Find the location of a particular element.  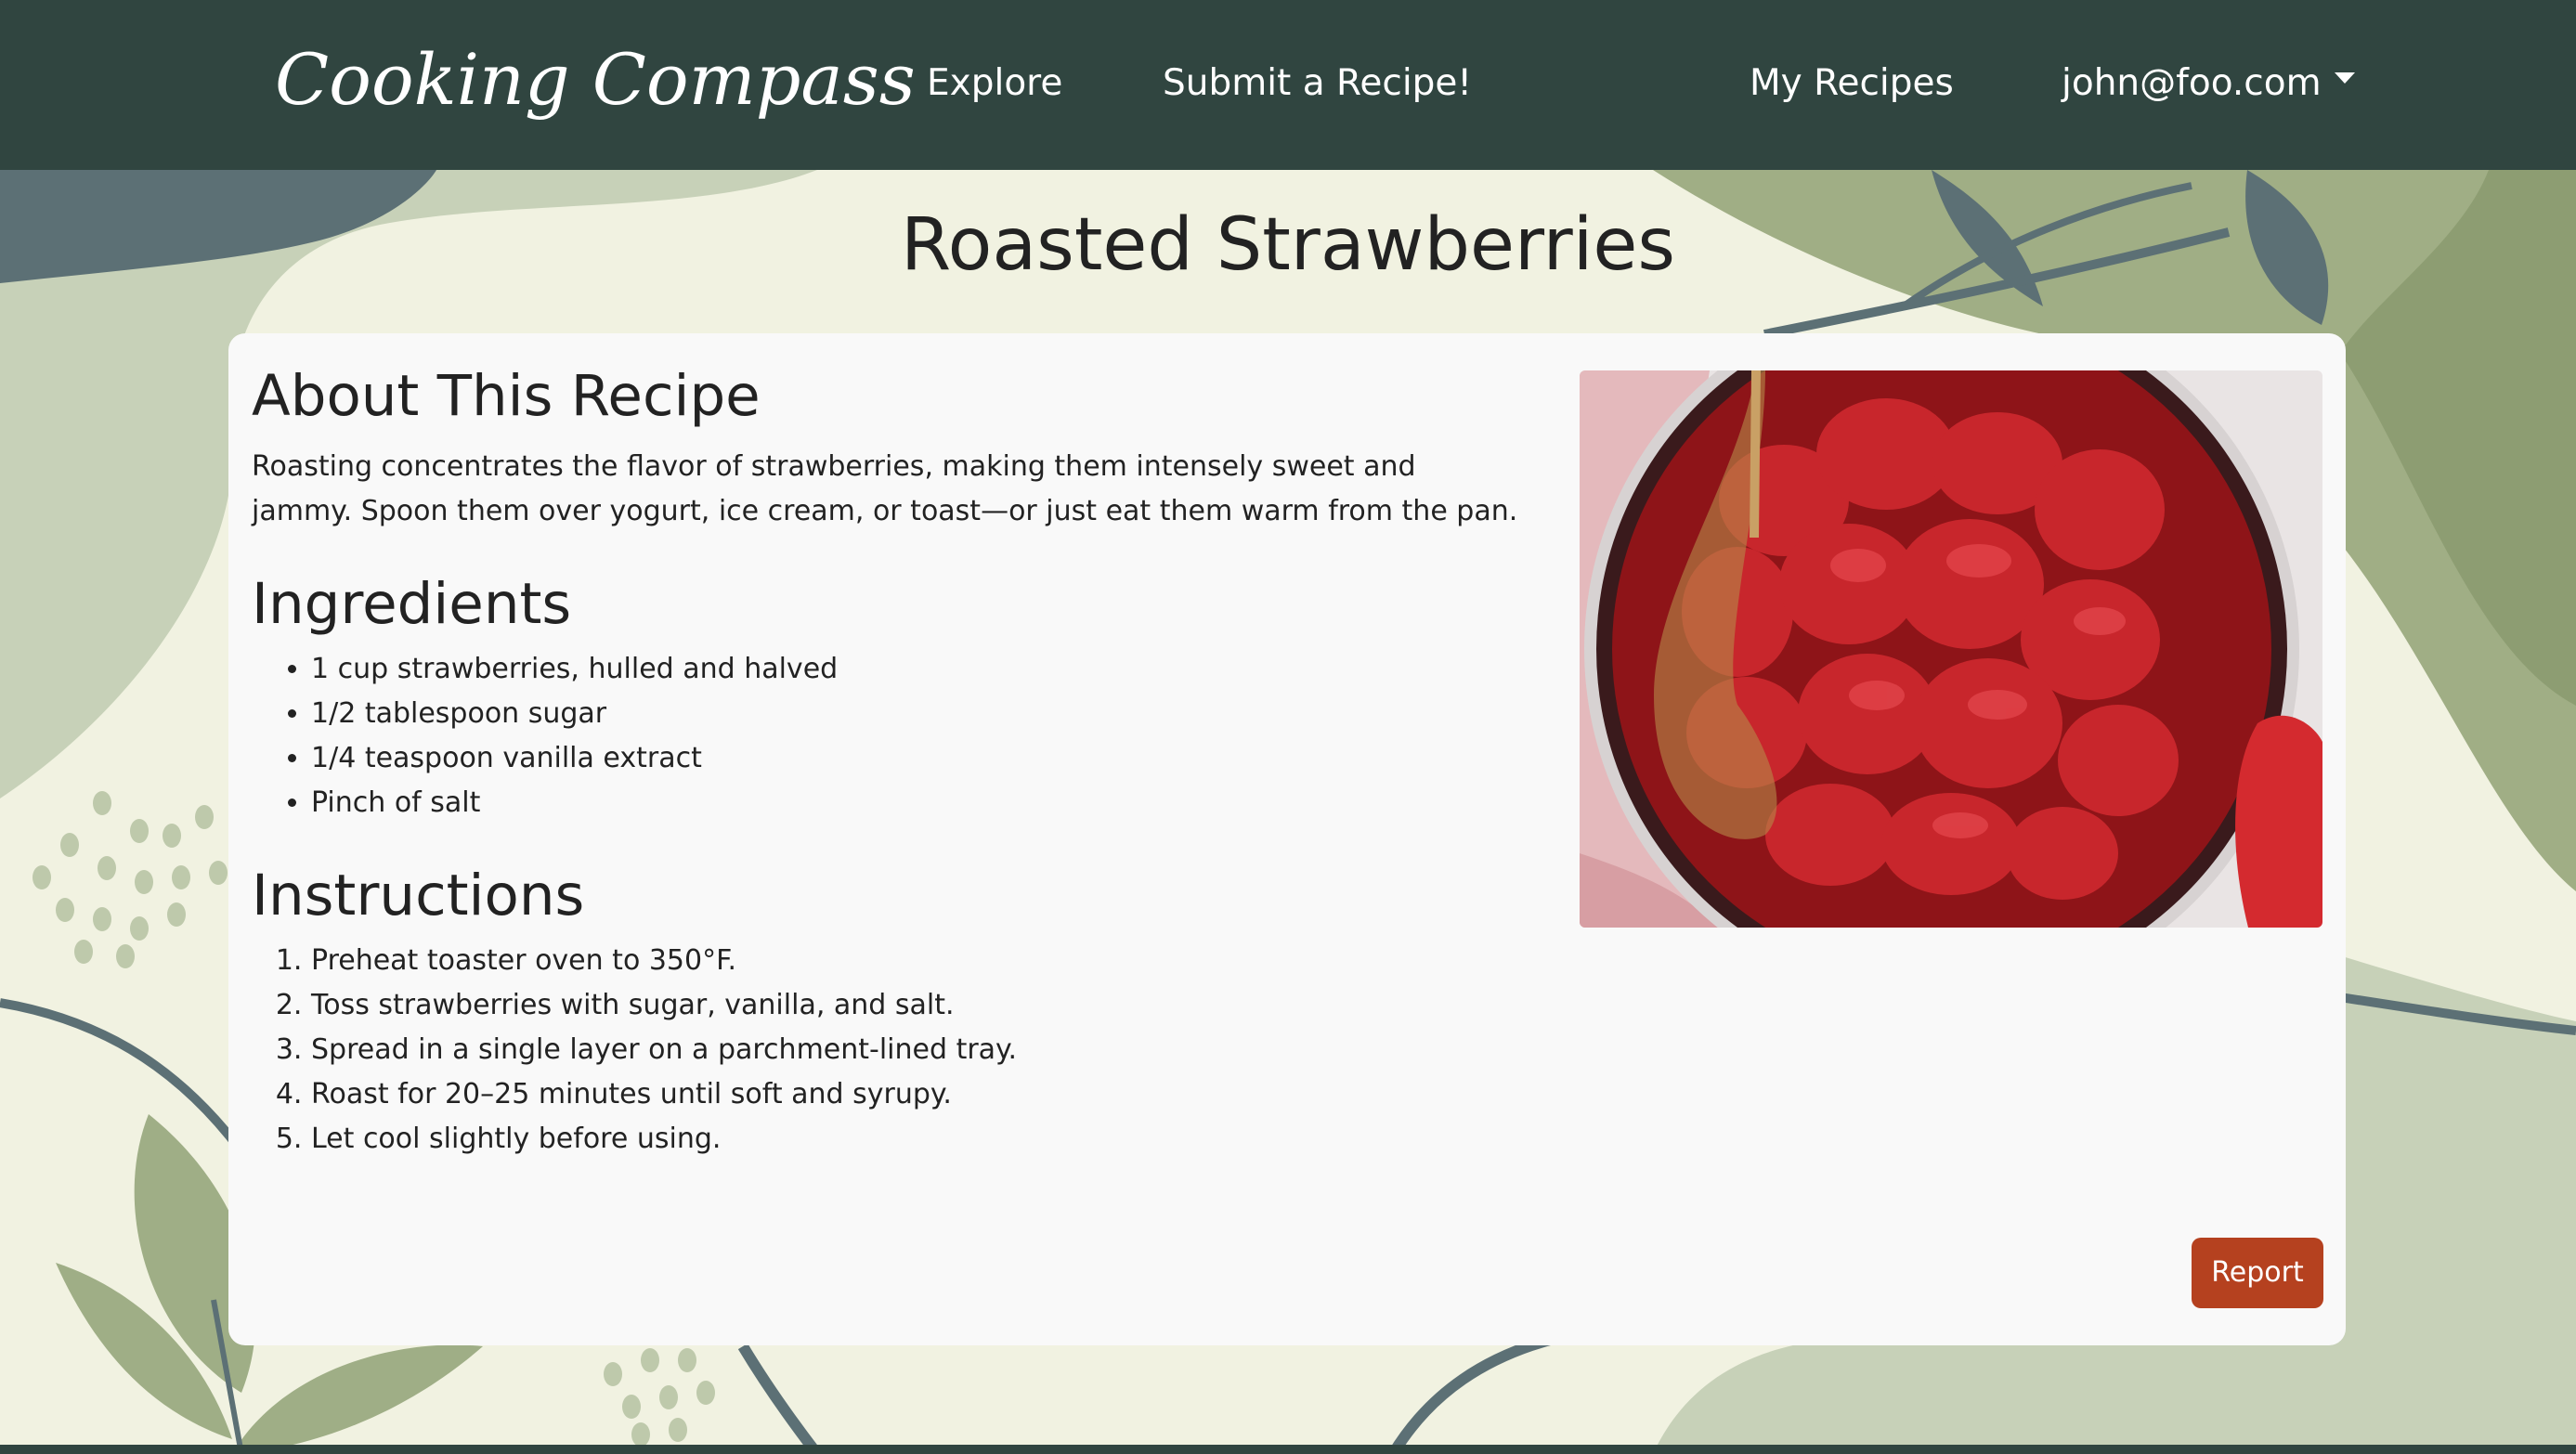

nav-explore-link: Explore is located at coordinates (994, 83).